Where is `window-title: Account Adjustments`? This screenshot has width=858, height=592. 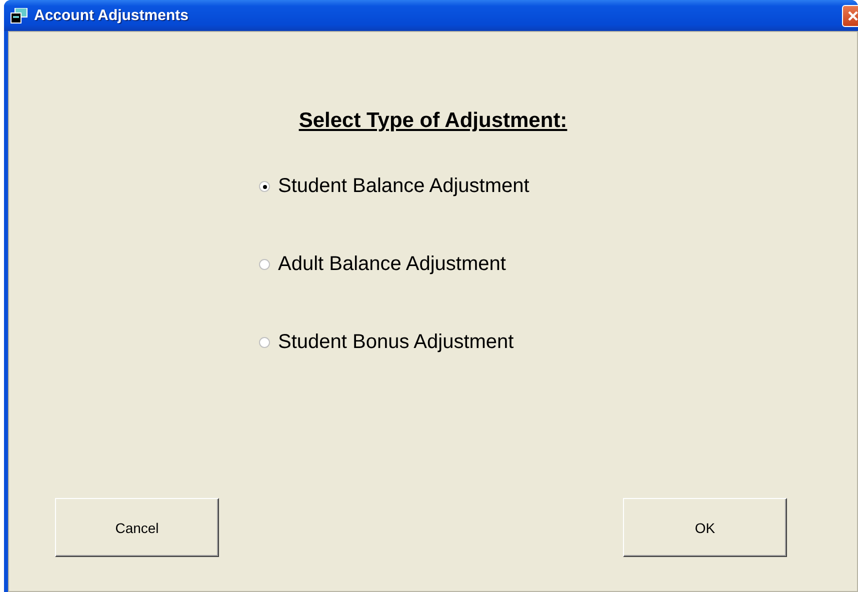 window-title: Account Adjustments is located at coordinates (112, 15).